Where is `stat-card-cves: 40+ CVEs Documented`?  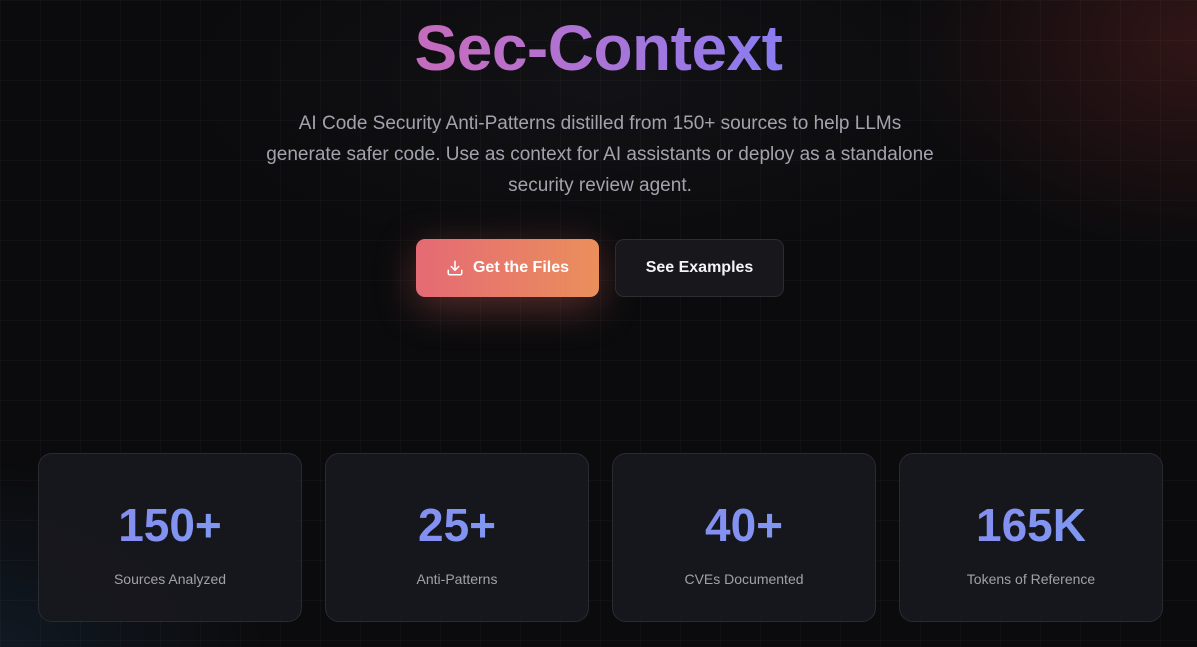
stat-card-cves: 40+ CVEs Documented is located at coordinates (744, 537).